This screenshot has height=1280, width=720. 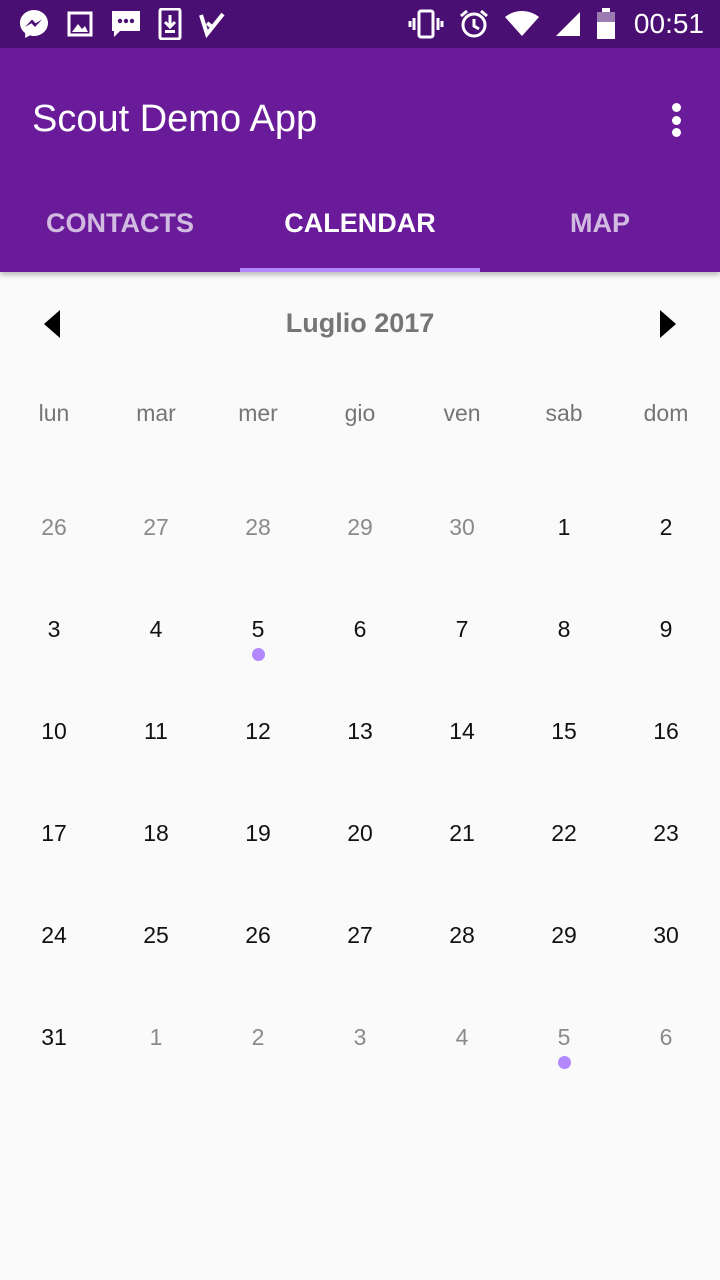 I want to click on calendar-week-row: 24 25 26 27 28 29 30, so click(x=360, y=935).